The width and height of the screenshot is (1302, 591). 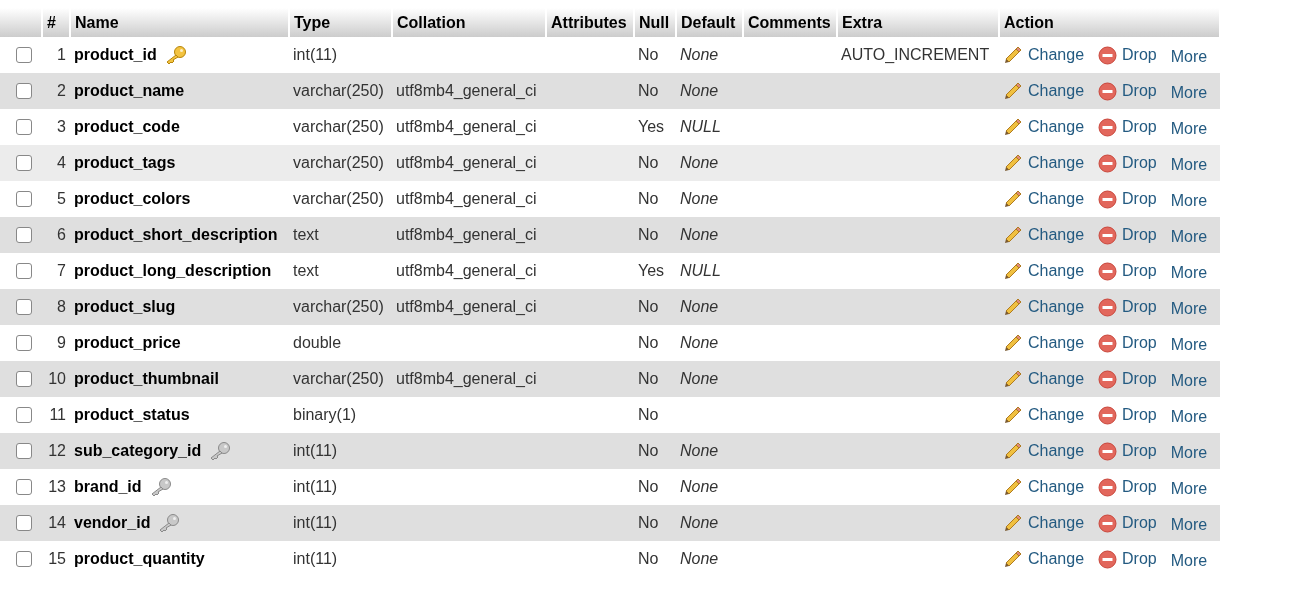 I want to click on row-number: 9, so click(x=61, y=342).